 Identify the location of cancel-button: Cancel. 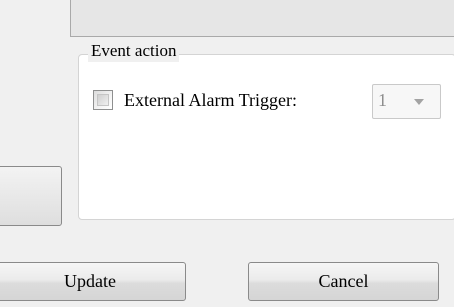
(343, 281).